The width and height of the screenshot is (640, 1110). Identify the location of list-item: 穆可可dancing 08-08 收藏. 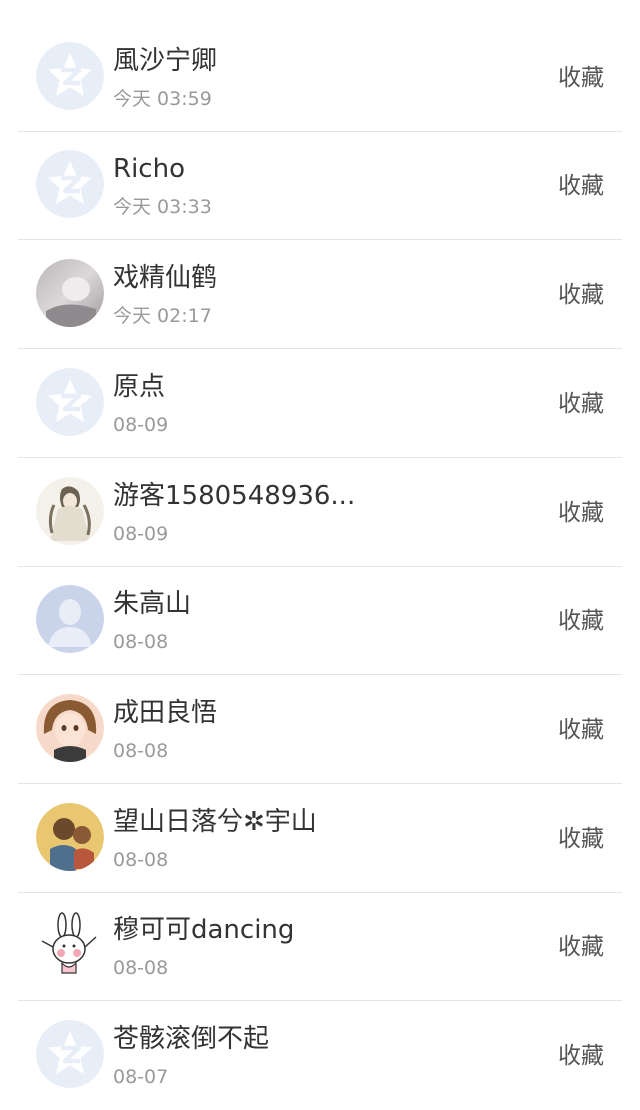
(320, 947).